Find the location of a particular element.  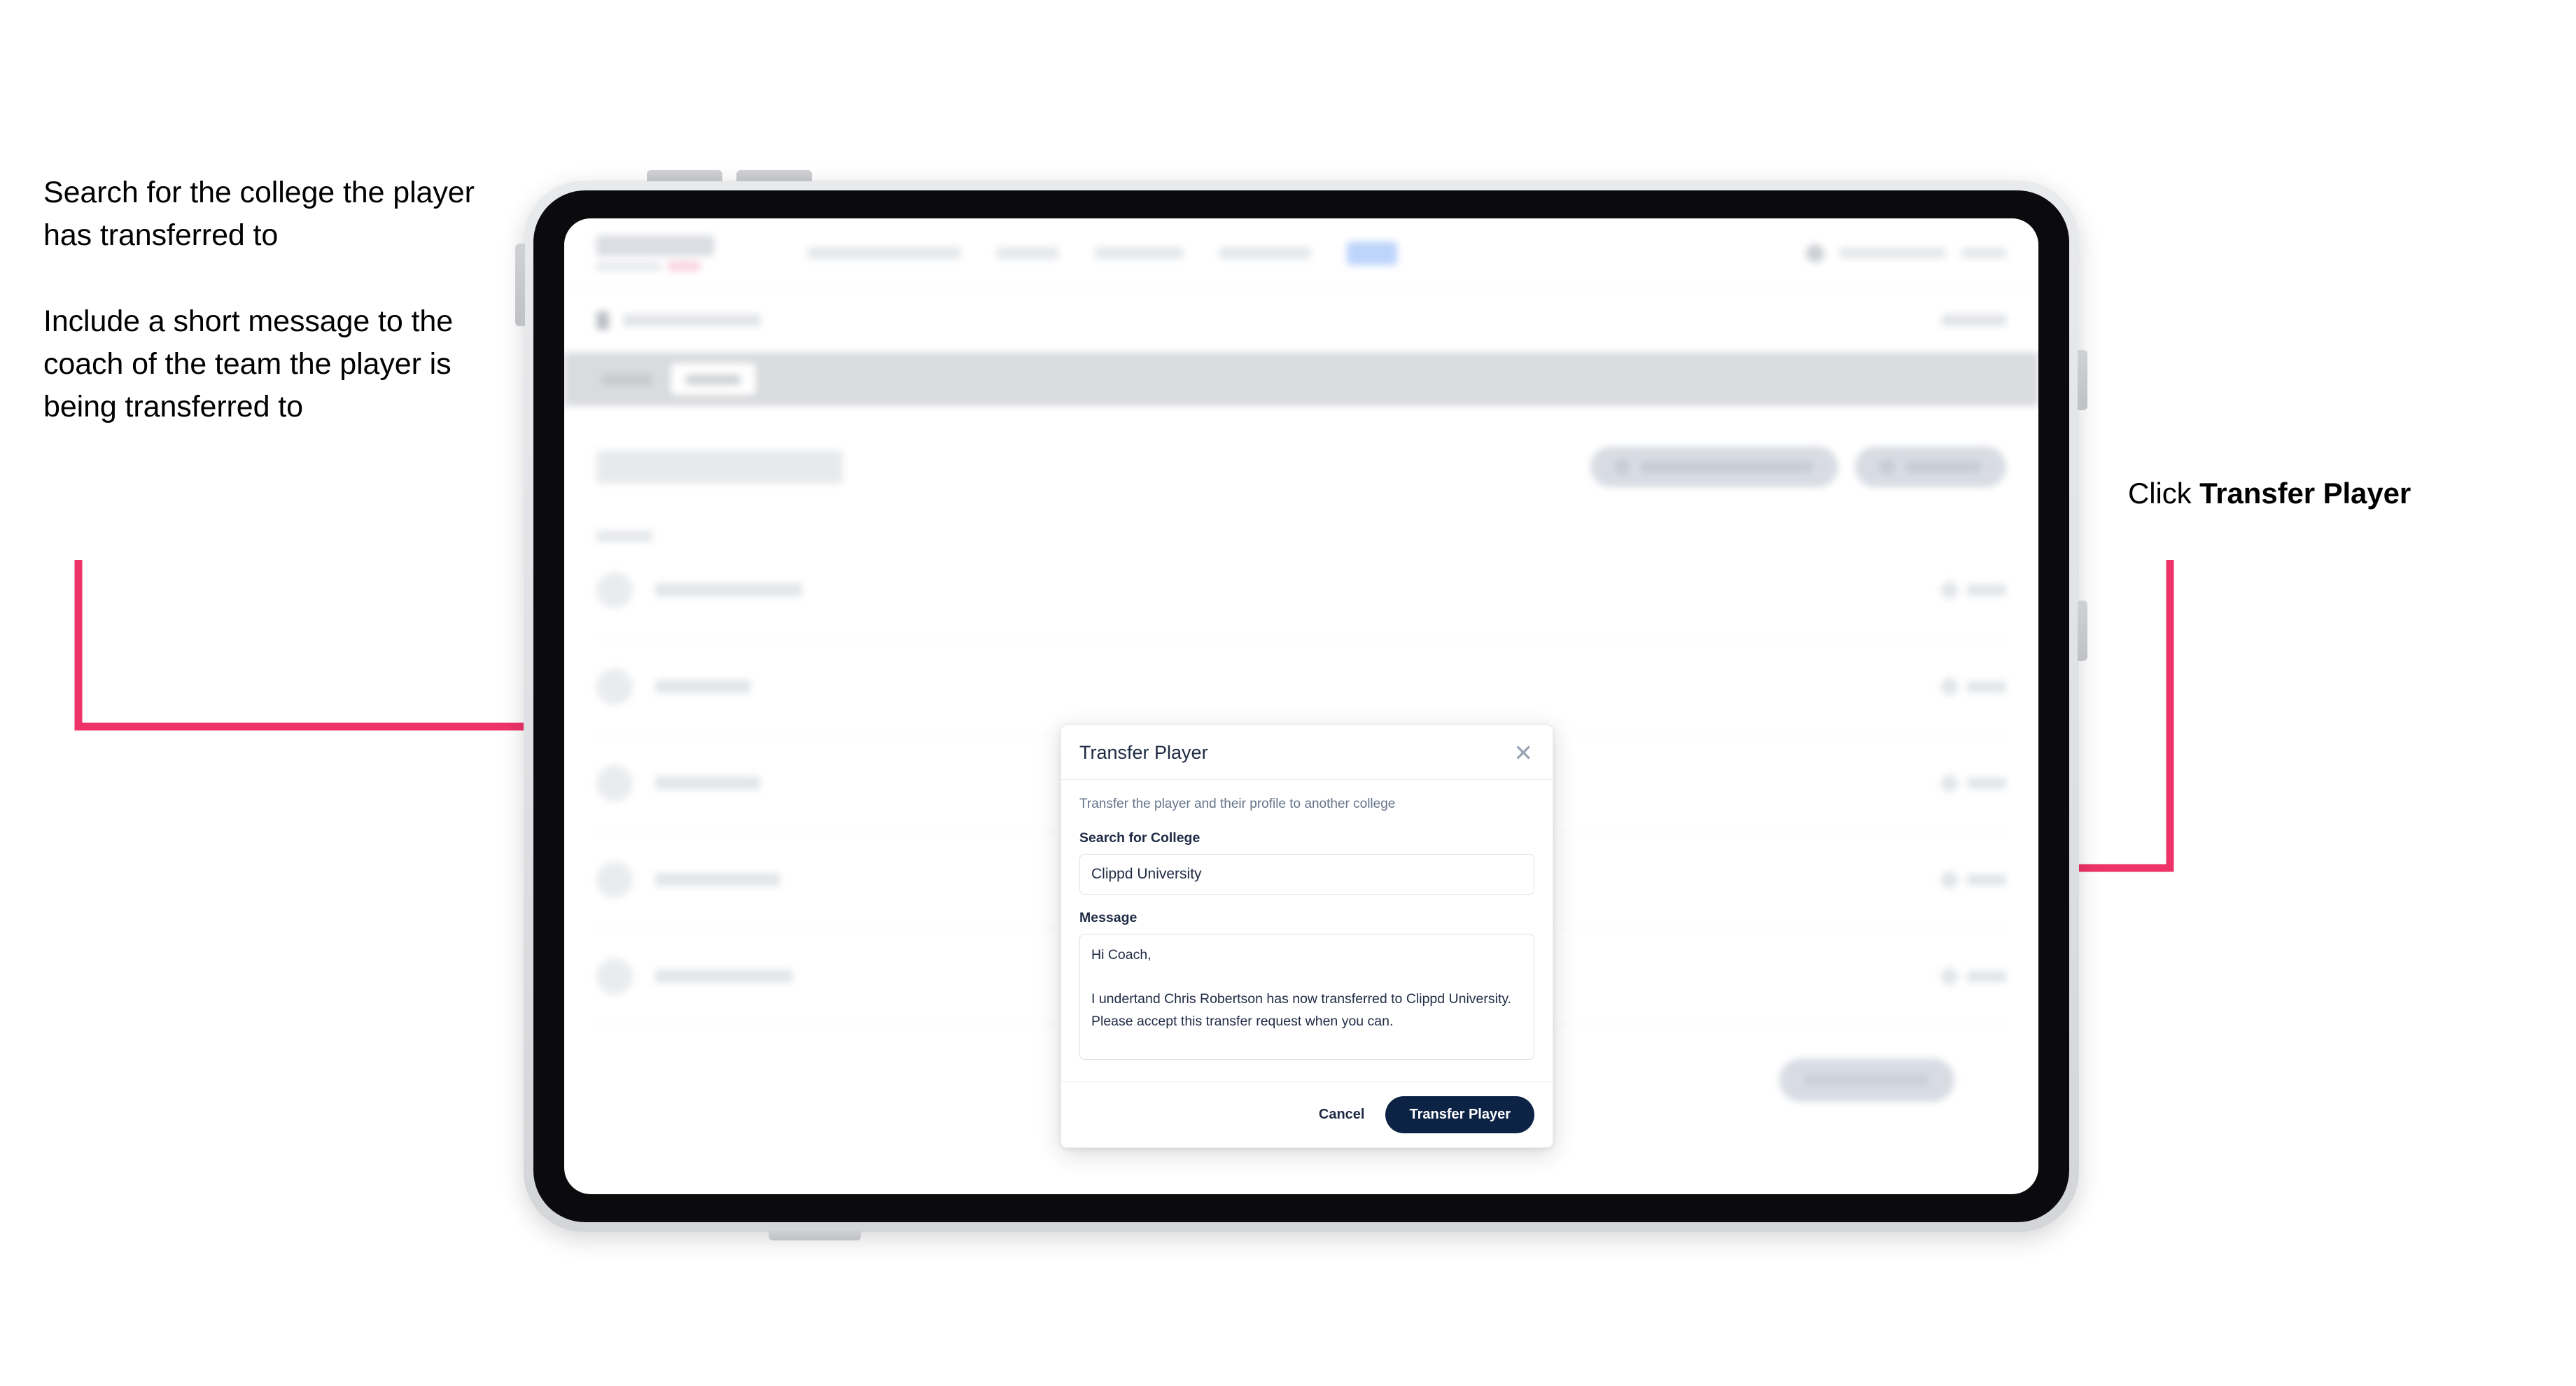

page-header is located at coordinates (1301, 467).